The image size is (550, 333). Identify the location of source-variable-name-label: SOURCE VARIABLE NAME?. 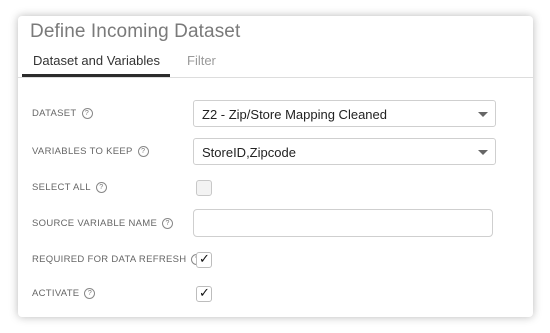
(103, 223).